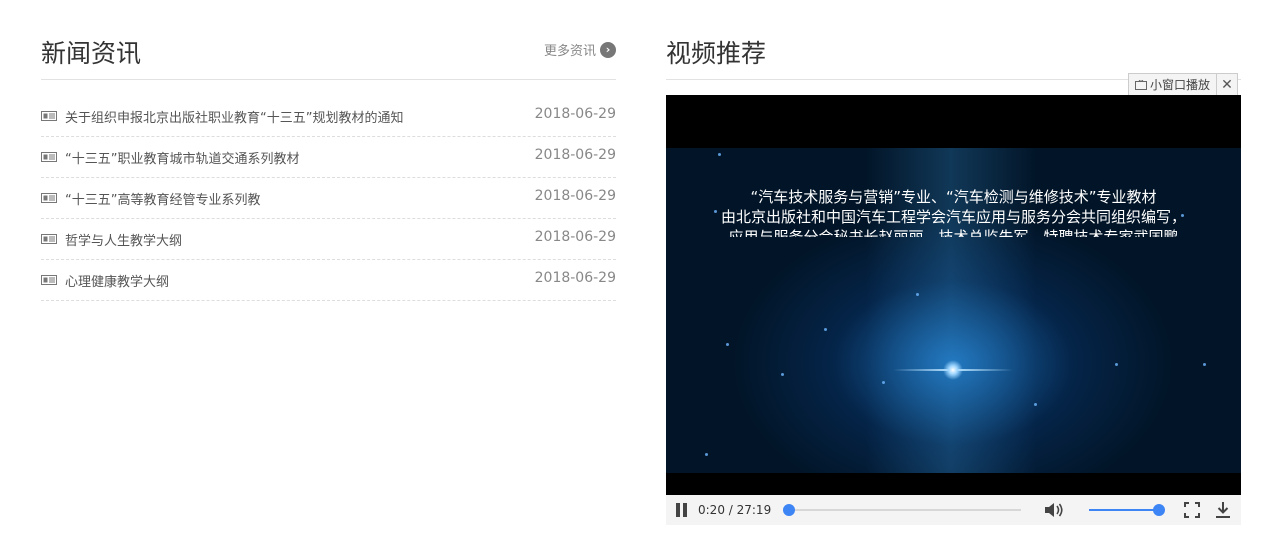 The image size is (1277, 556). I want to click on news-item-title: “十三五”职业教育城市轨道交通系列教材, so click(182, 157).